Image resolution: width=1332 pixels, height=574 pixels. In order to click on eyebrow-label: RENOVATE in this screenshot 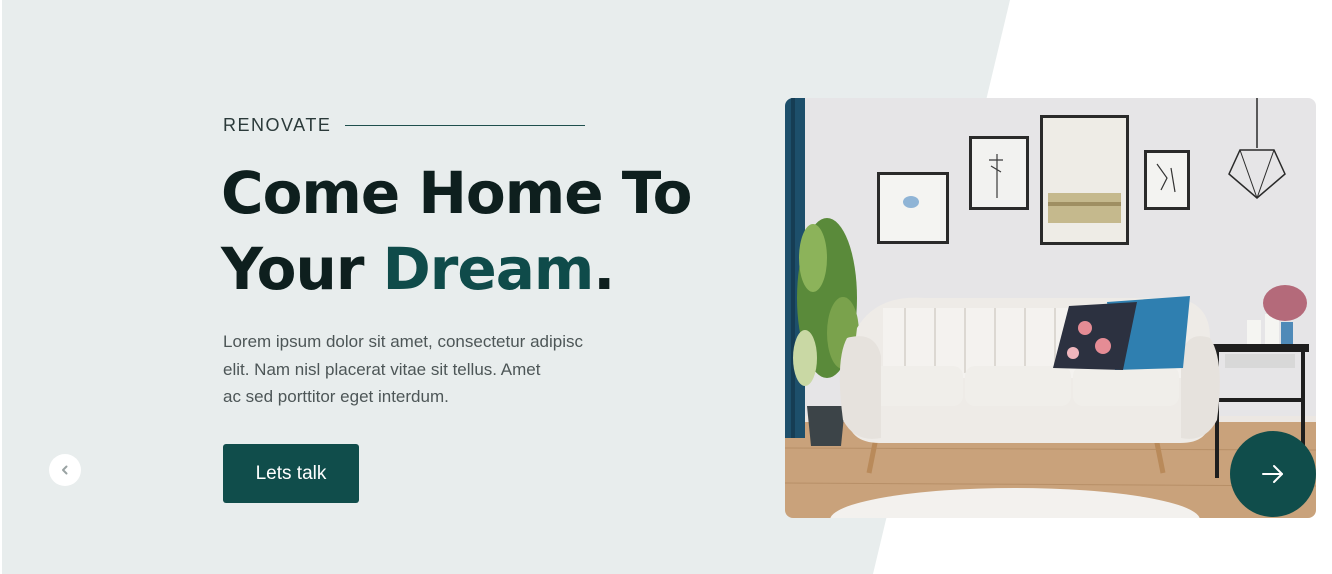, I will do `click(277, 125)`.